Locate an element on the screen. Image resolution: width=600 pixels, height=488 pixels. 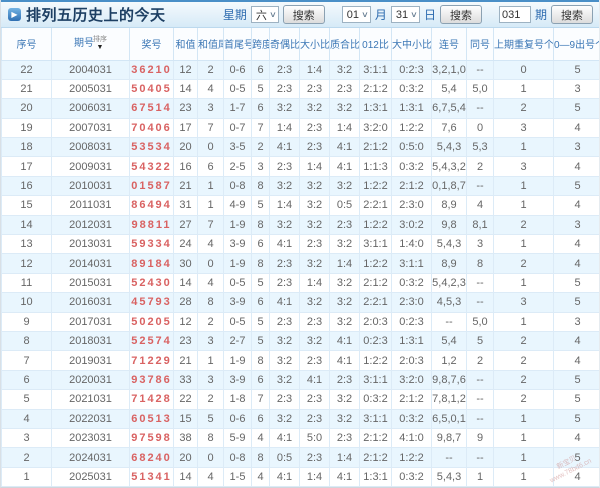
page-title: 排列五历史上的今天 is located at coordinates (96, 15).